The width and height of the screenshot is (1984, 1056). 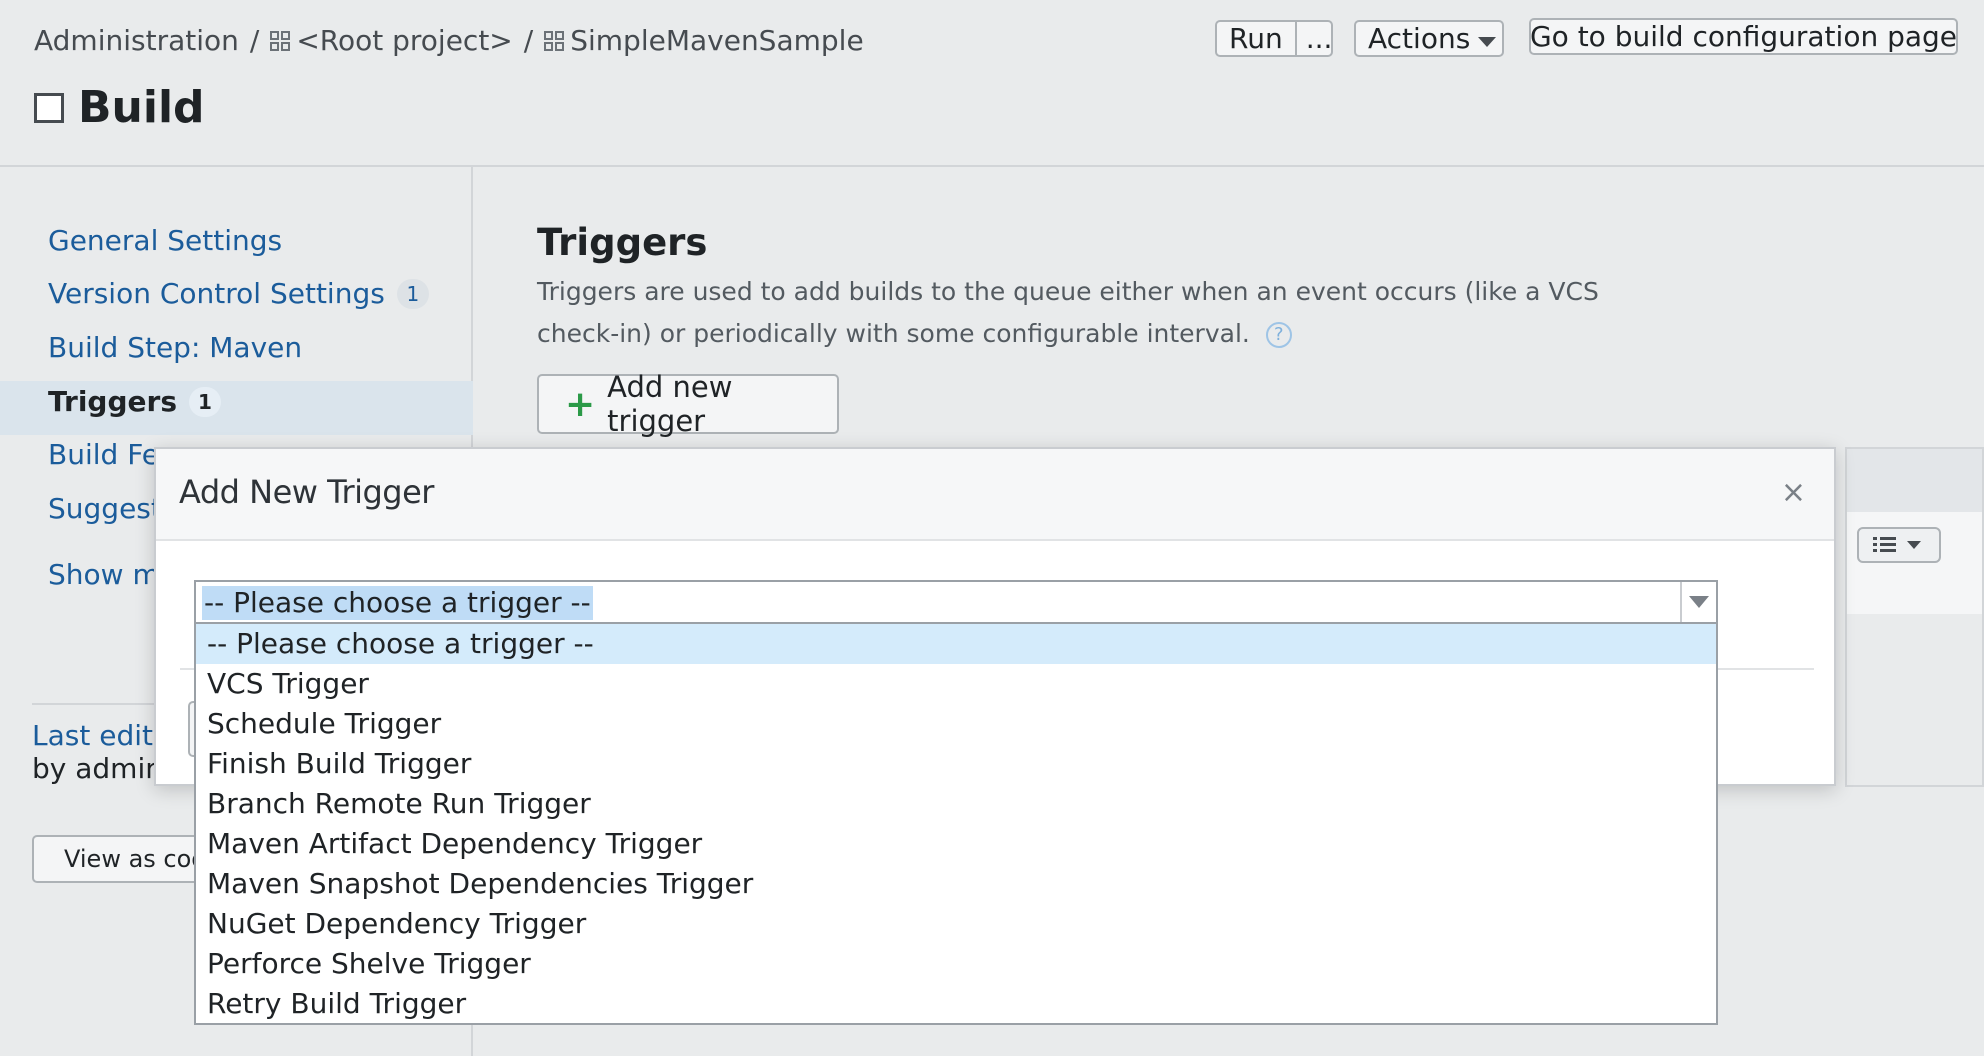 I want to click on go-to-build-config-button: Go to build configuration page, so click(x=1743, y=36).